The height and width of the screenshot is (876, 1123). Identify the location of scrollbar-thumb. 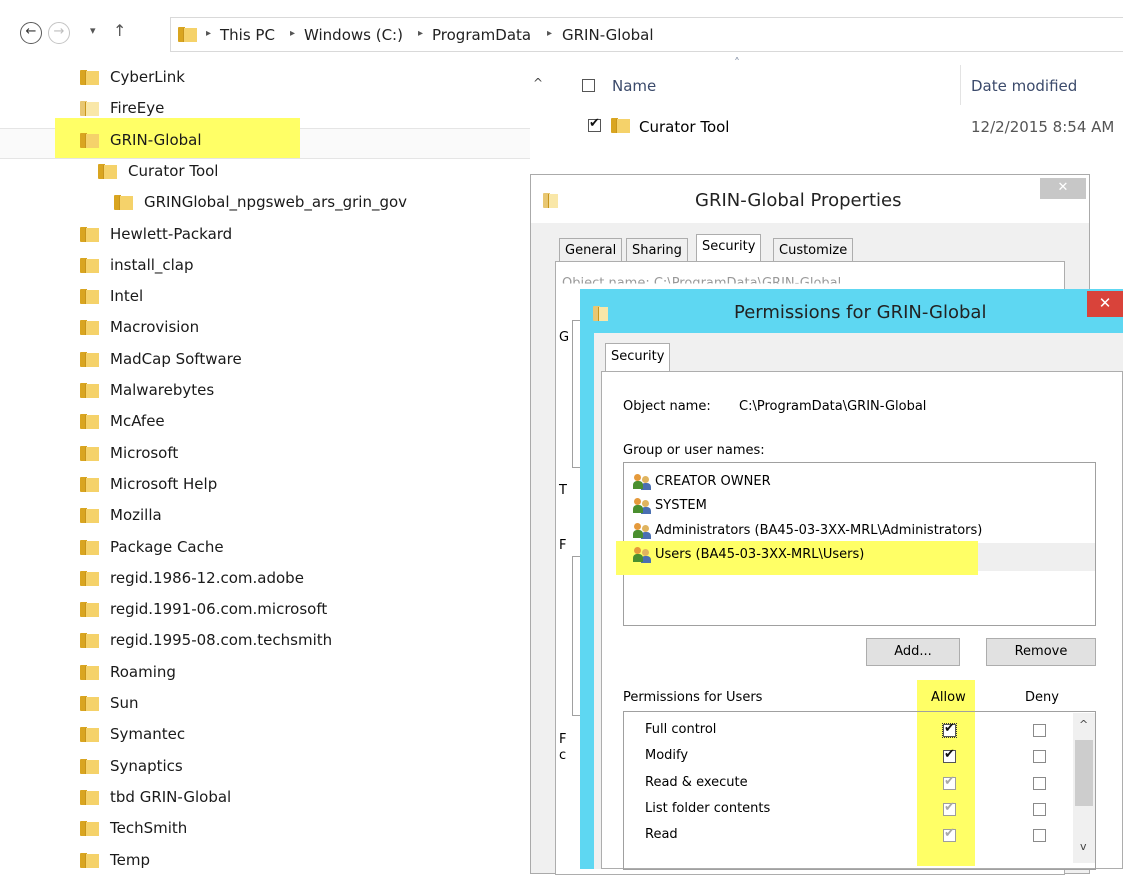
(1084, 773).